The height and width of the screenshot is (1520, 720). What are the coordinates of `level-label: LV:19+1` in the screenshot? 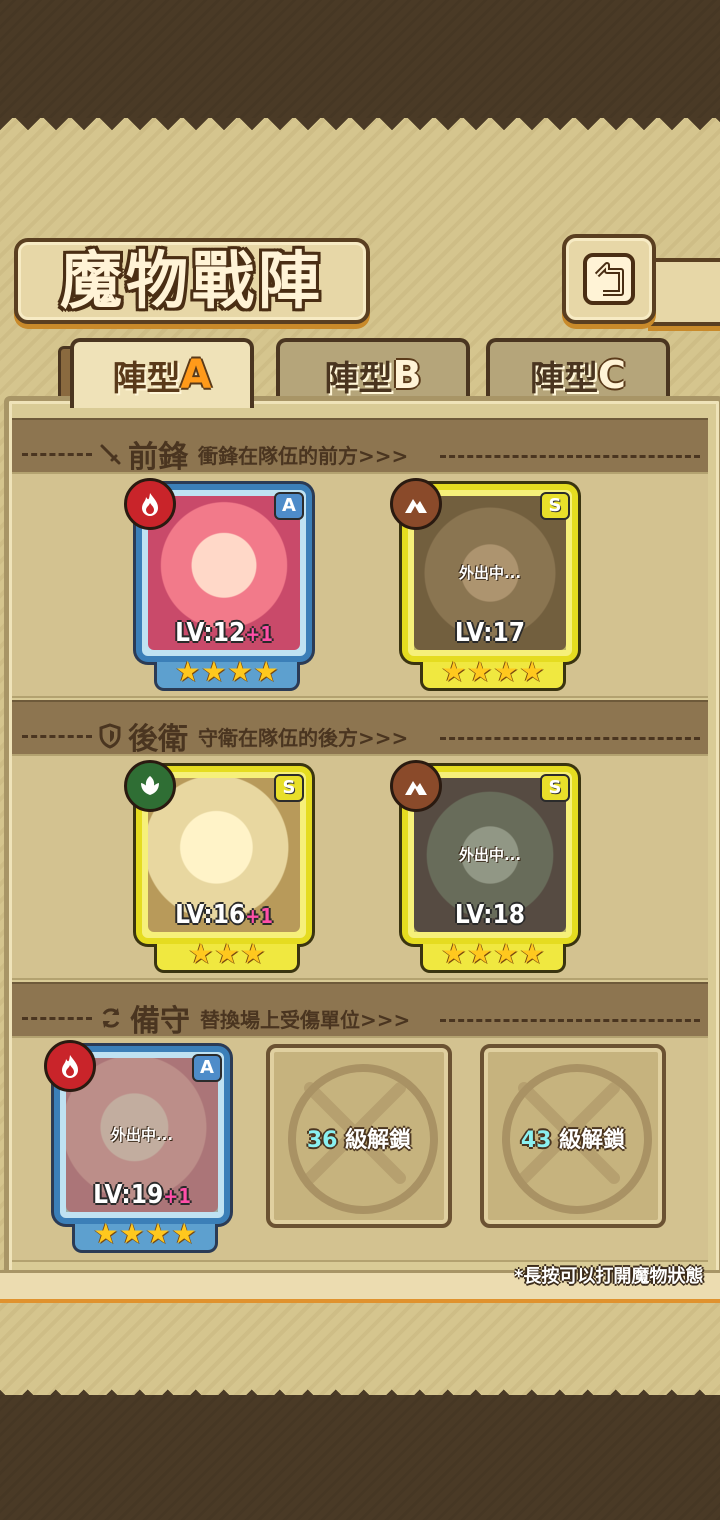 It's located at (142, 1195).